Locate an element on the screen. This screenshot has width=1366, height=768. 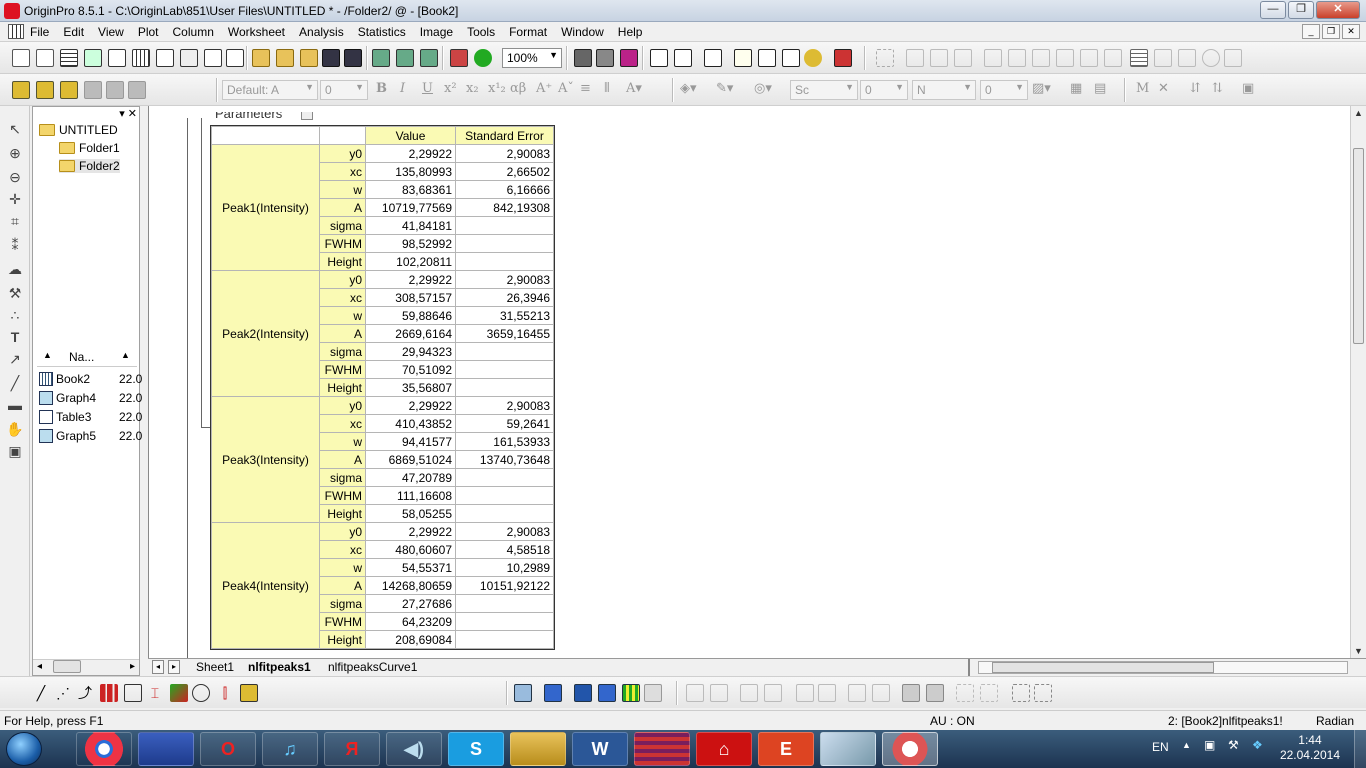
bold-icon: B is located at coordinates (381, 88).